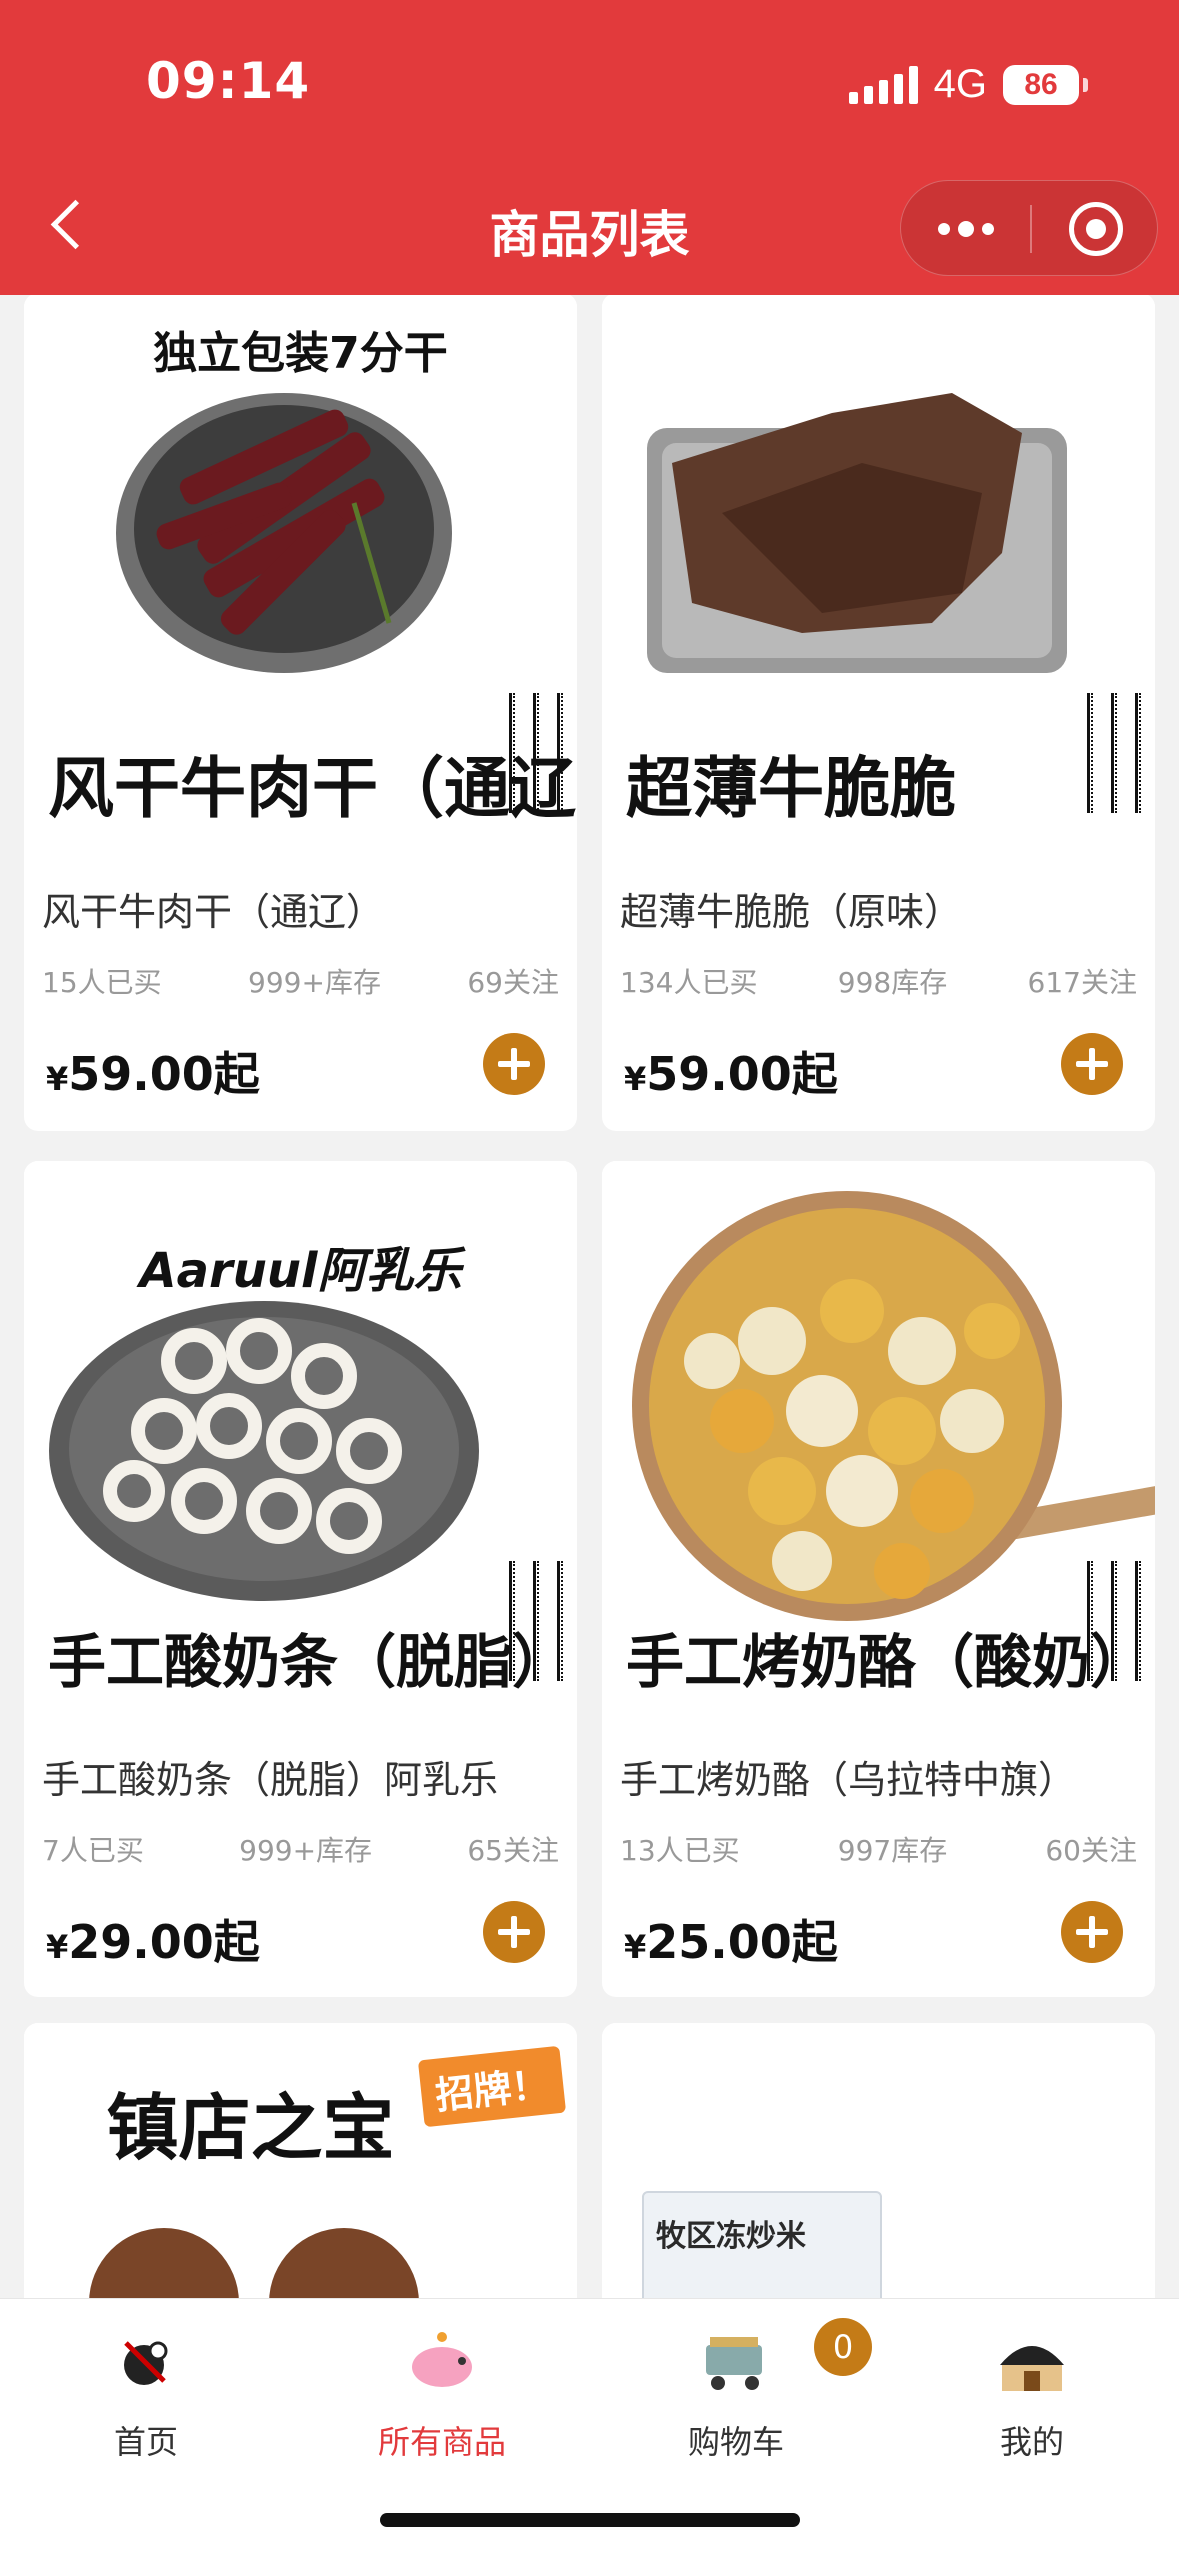 Image resolution: width=1179 pixels, height=2556 pixels. What do you see at coordinates (513, 982) in the screenshot?
I see `follow-count: 69关注` at bounding box center [513, 982].